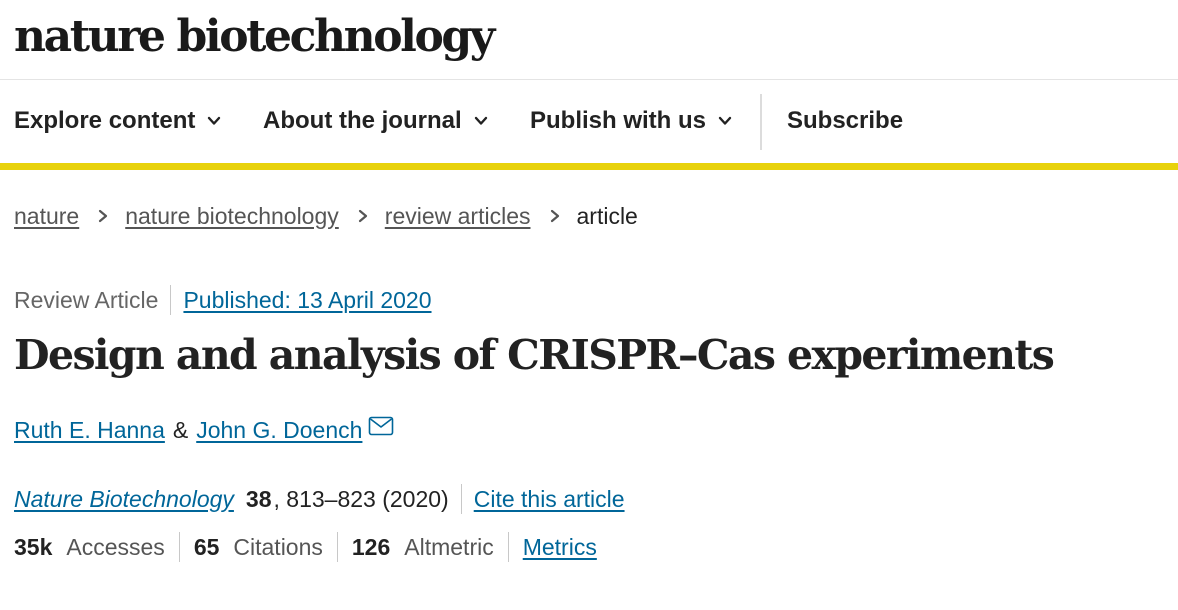  I want to click on metrics-link: Metrics, so click(560, 547).